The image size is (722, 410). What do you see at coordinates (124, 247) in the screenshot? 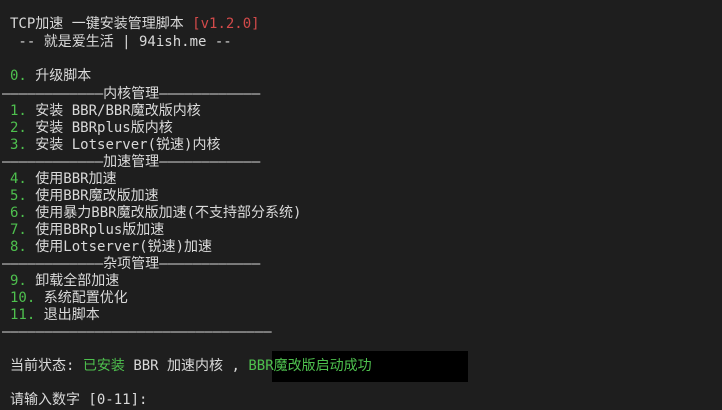
I see `menu-item-label: 使用Lotserver(锐速)加速` at bounding box center [124, 247].